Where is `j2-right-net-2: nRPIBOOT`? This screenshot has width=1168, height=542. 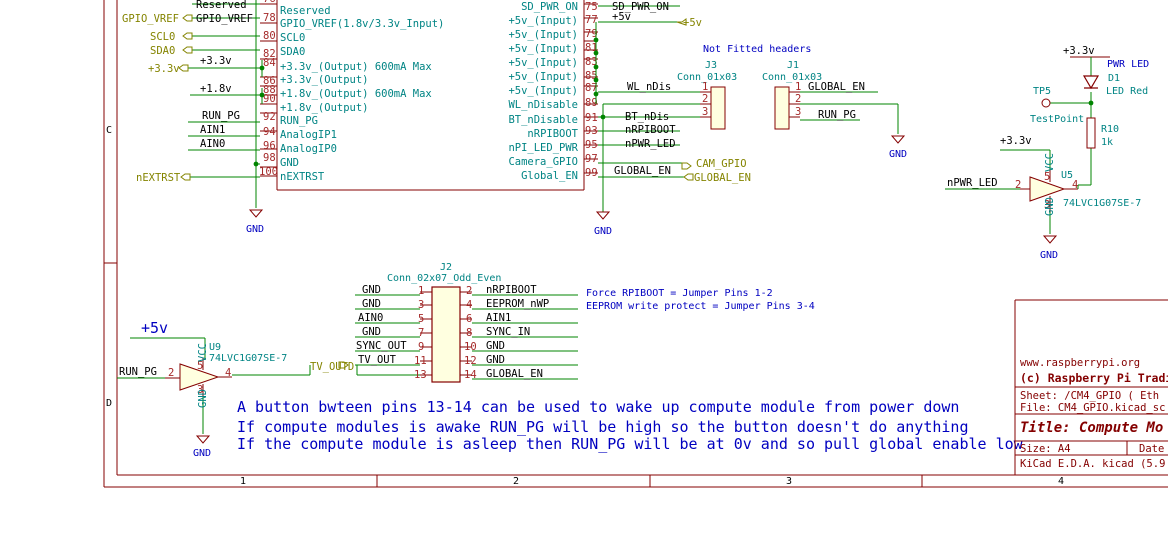 j2-right-net-2: nRPIBOOT is located at coordinates (511, 290).